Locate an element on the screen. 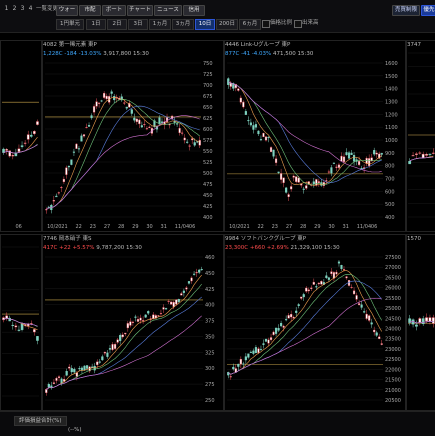  chart-panel-7: 1570 is located at coordinates (420, 322).